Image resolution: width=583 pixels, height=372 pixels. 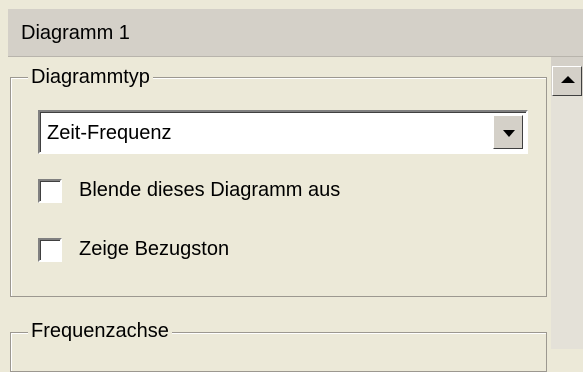 What do you see at coordinates (50, 191) in the screenshot?
I see `hide-diagram-checkbox` at bounding box center [50, 191].